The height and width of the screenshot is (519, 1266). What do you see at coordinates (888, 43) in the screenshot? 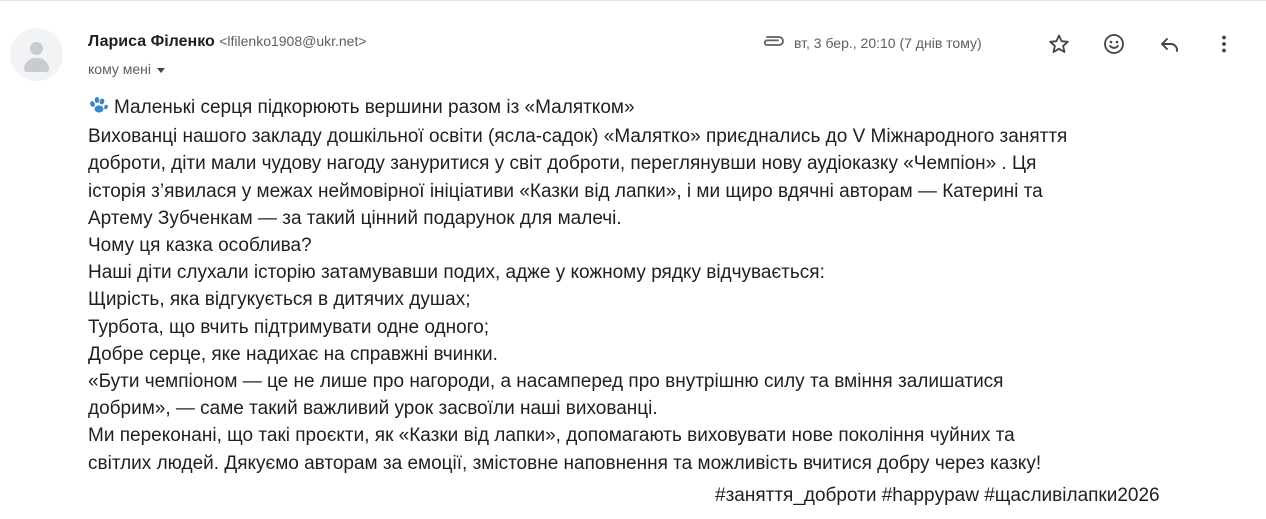
I see `message-date: вт, 3 бер., 20:10 (7 днів тому)` at bounding box center [888, 43].